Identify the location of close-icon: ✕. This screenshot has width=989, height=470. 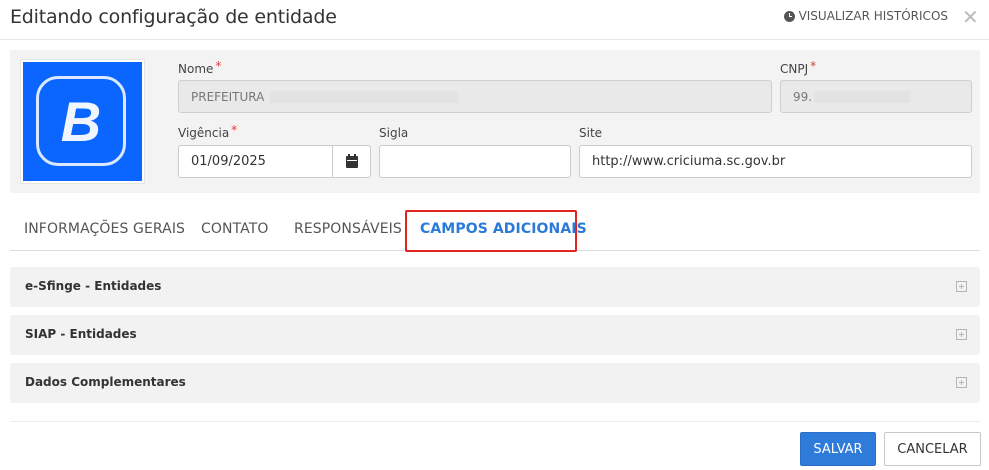
(970, 17).